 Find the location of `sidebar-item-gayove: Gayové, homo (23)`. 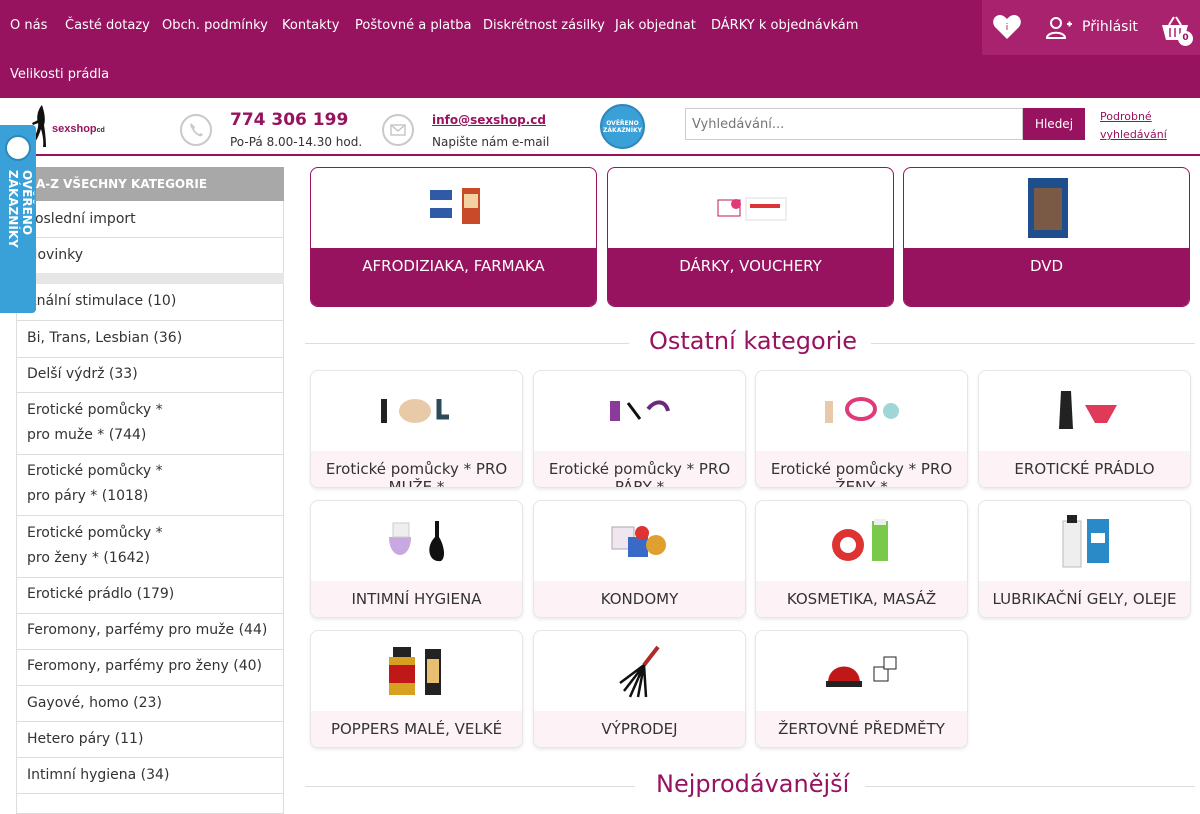

sidebar-item-gayove: Gayové, homo (23) is located at coordinates (150, 704).